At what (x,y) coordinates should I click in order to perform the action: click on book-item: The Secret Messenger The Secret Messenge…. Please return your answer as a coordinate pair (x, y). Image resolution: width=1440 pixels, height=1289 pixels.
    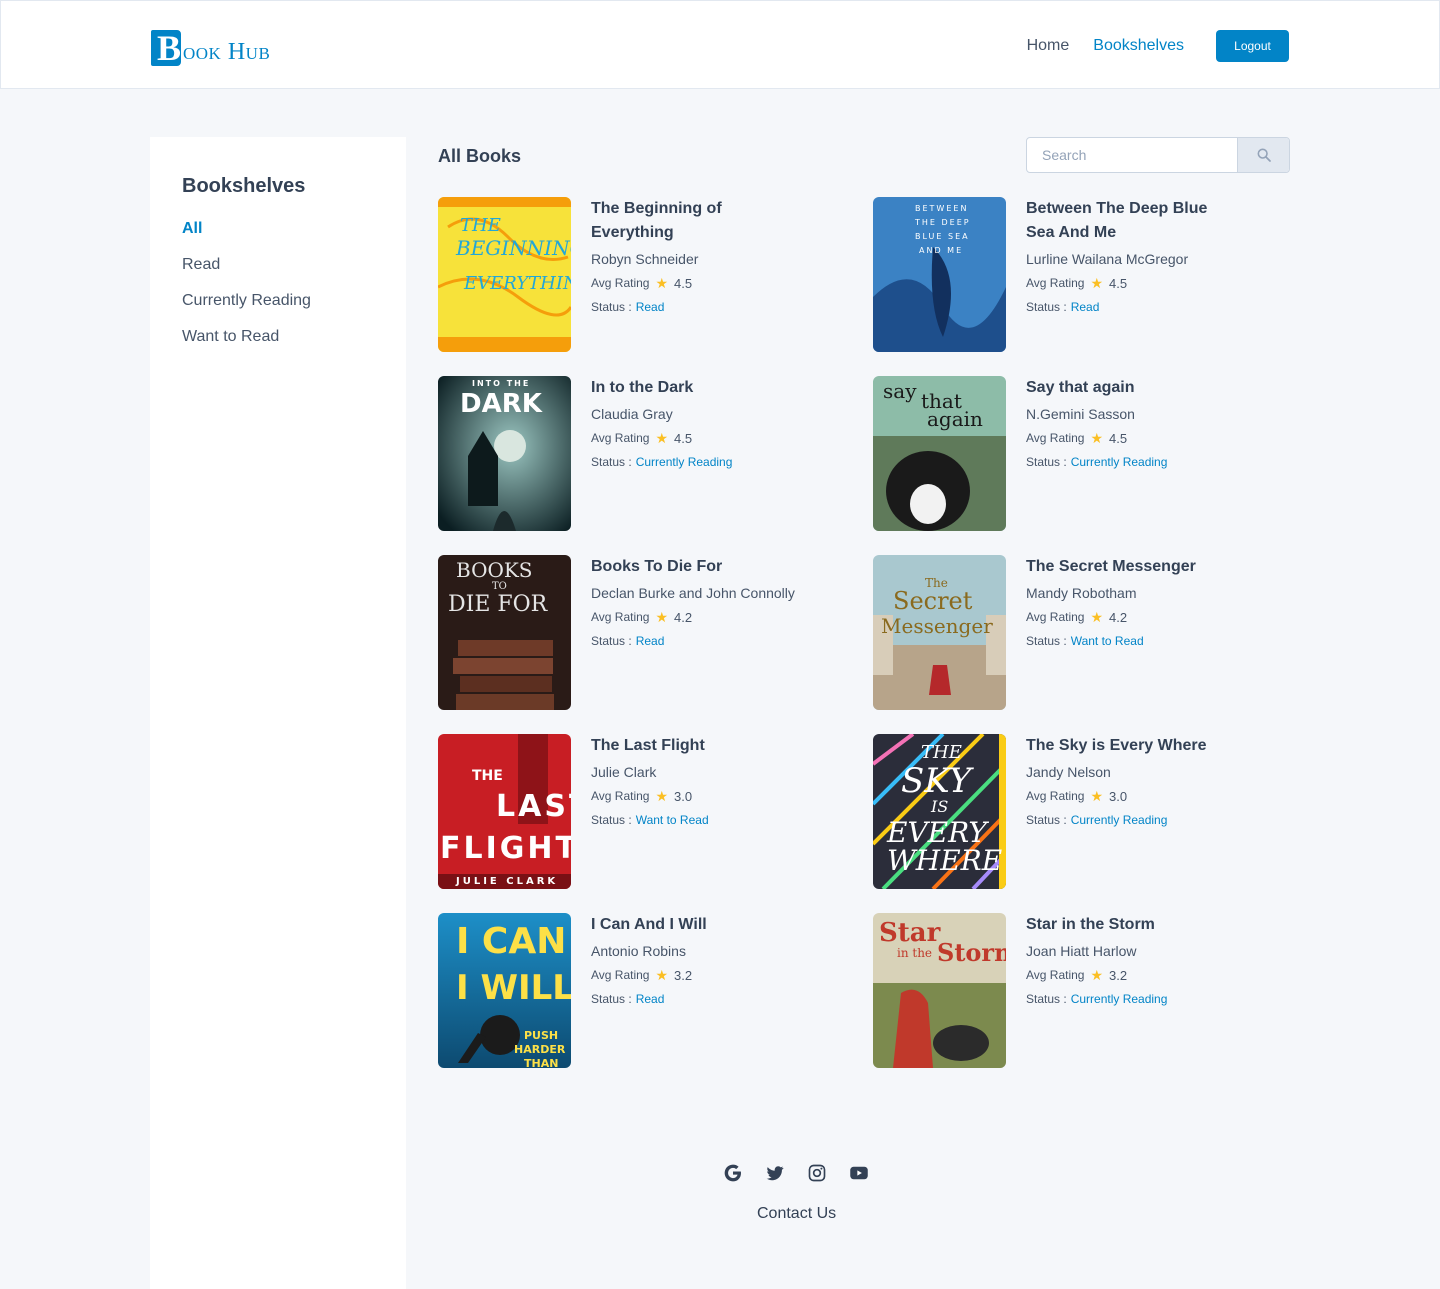
    Looking at the image, I should click on (1081, 632).